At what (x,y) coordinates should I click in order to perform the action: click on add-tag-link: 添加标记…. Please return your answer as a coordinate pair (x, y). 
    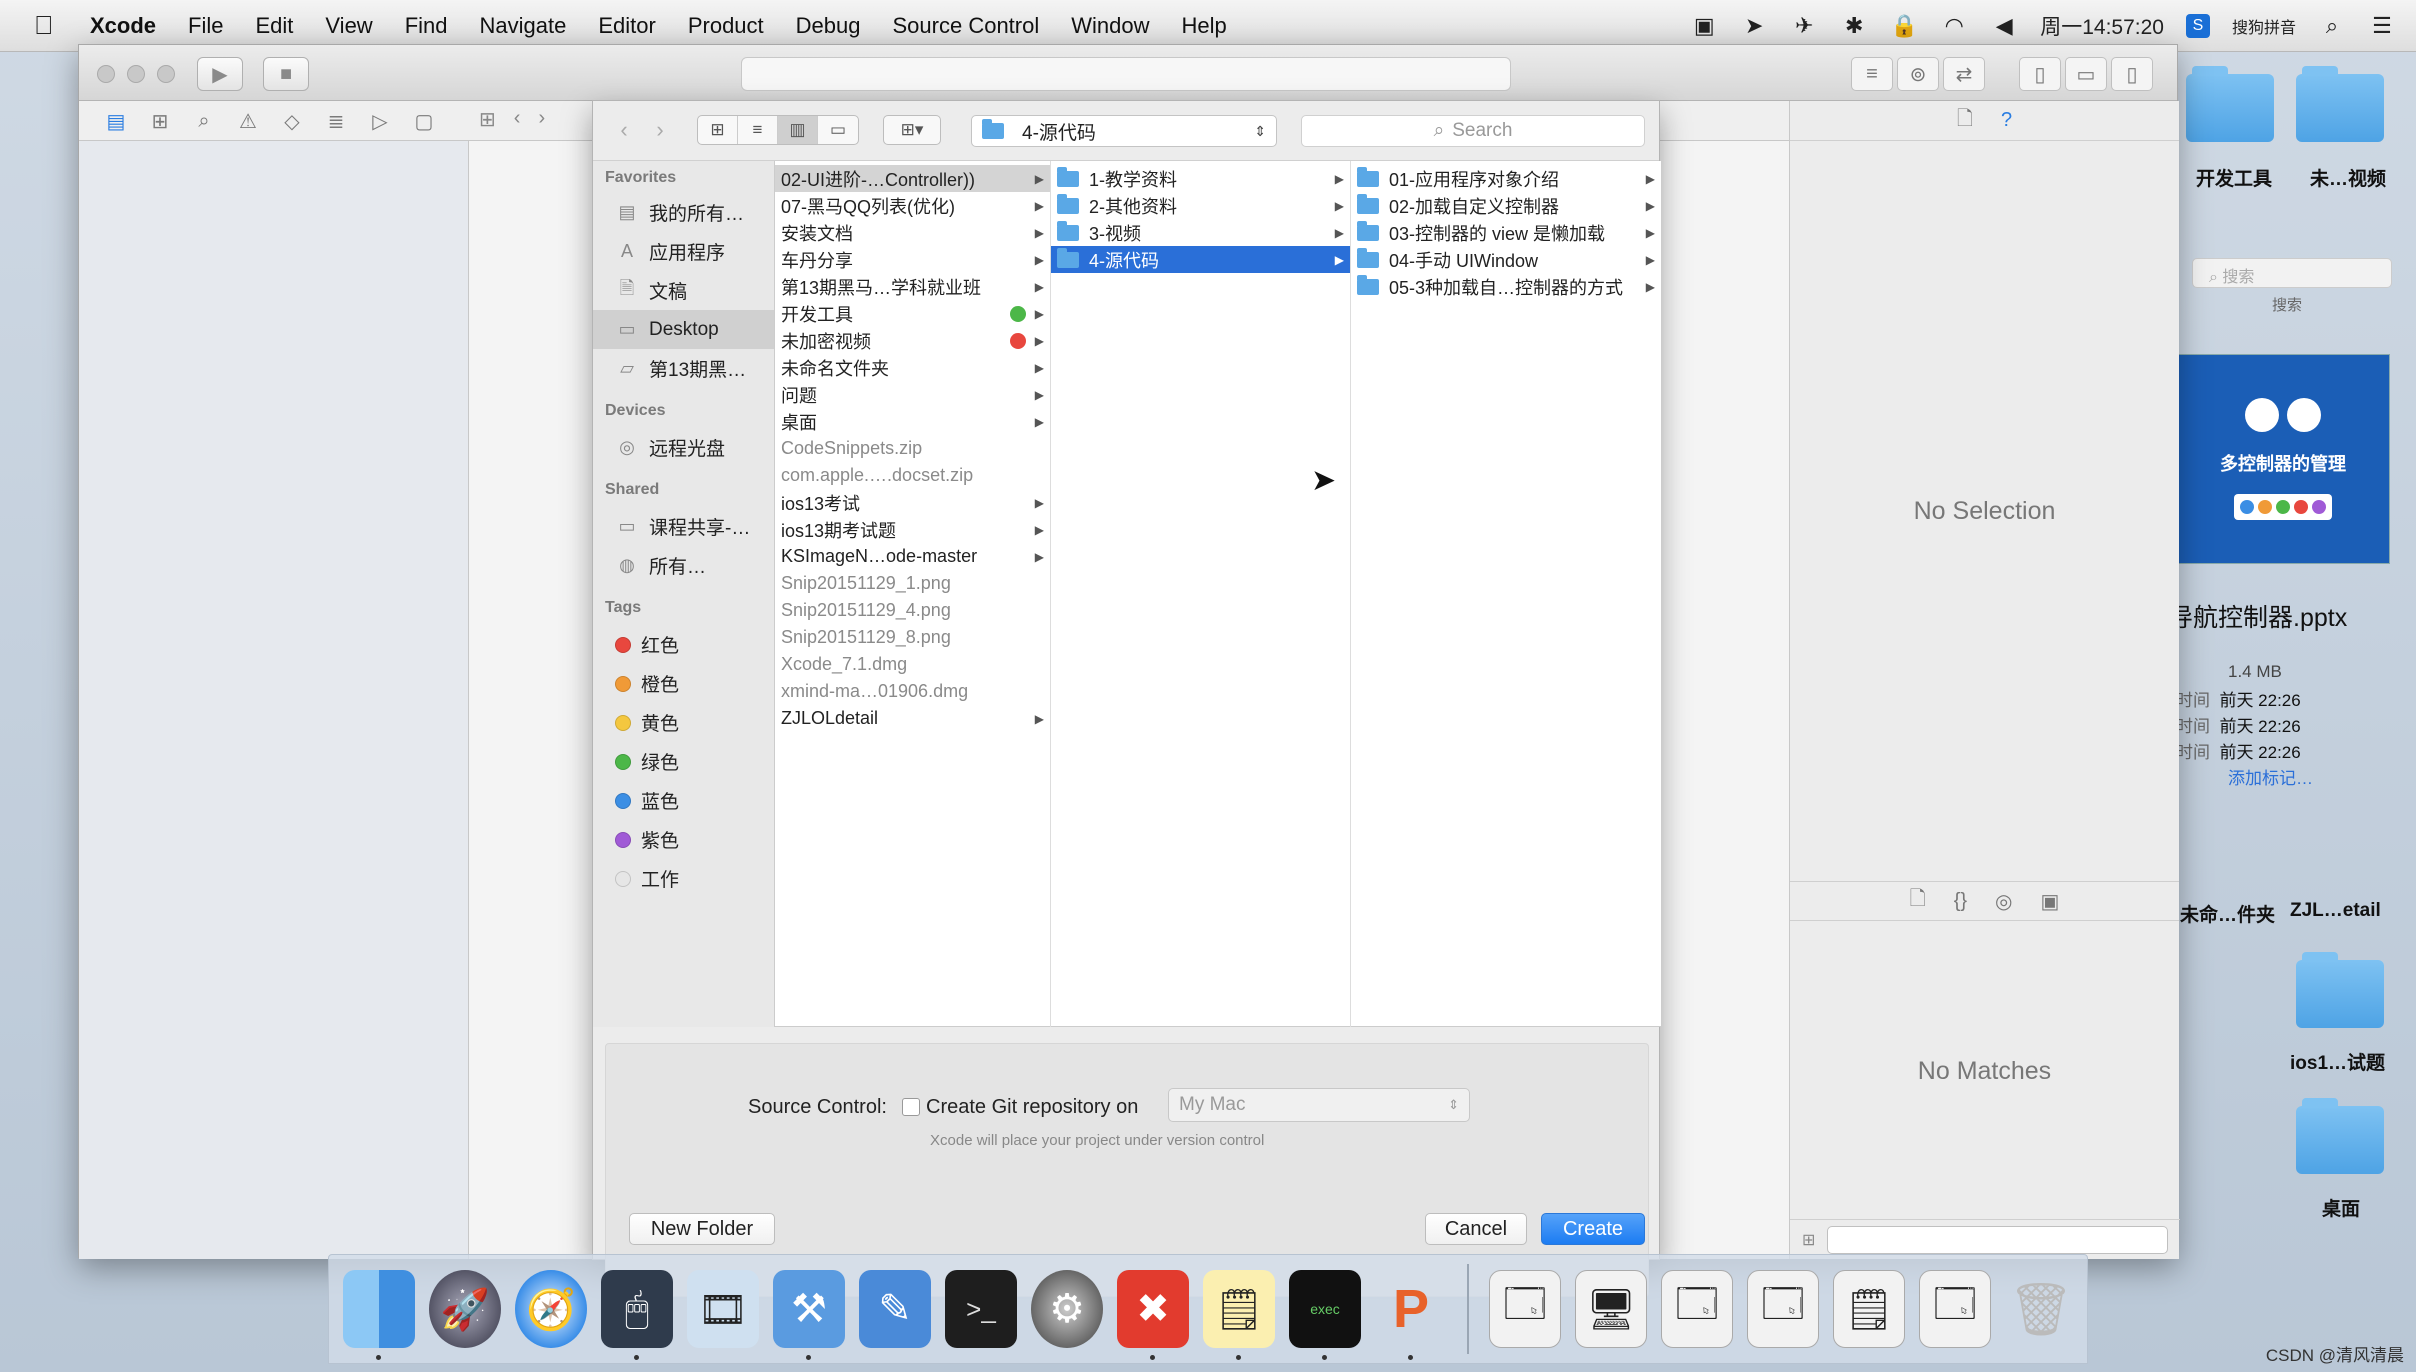
    Looking at the image, I should click on (2270, 778).